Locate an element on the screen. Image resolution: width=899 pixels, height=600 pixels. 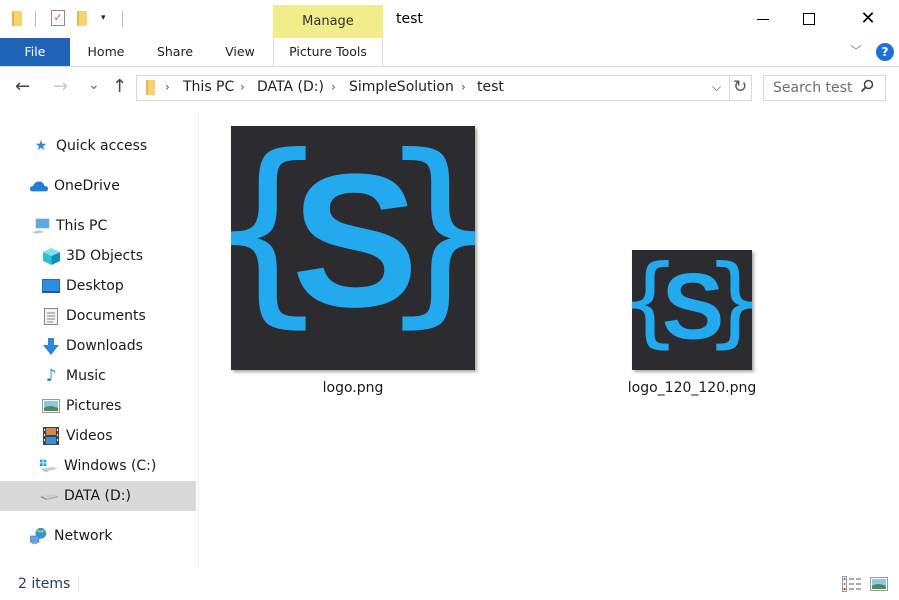
sidebar-item-pictures: Pictures is located at coordinates (98, 406).